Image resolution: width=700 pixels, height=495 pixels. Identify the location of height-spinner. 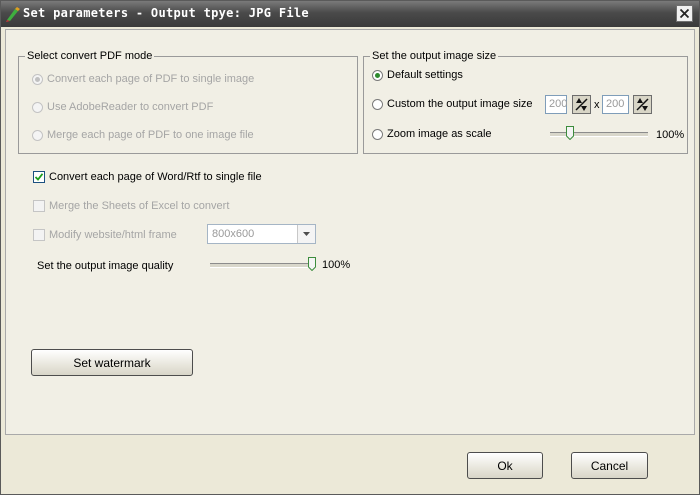
(642, 104).